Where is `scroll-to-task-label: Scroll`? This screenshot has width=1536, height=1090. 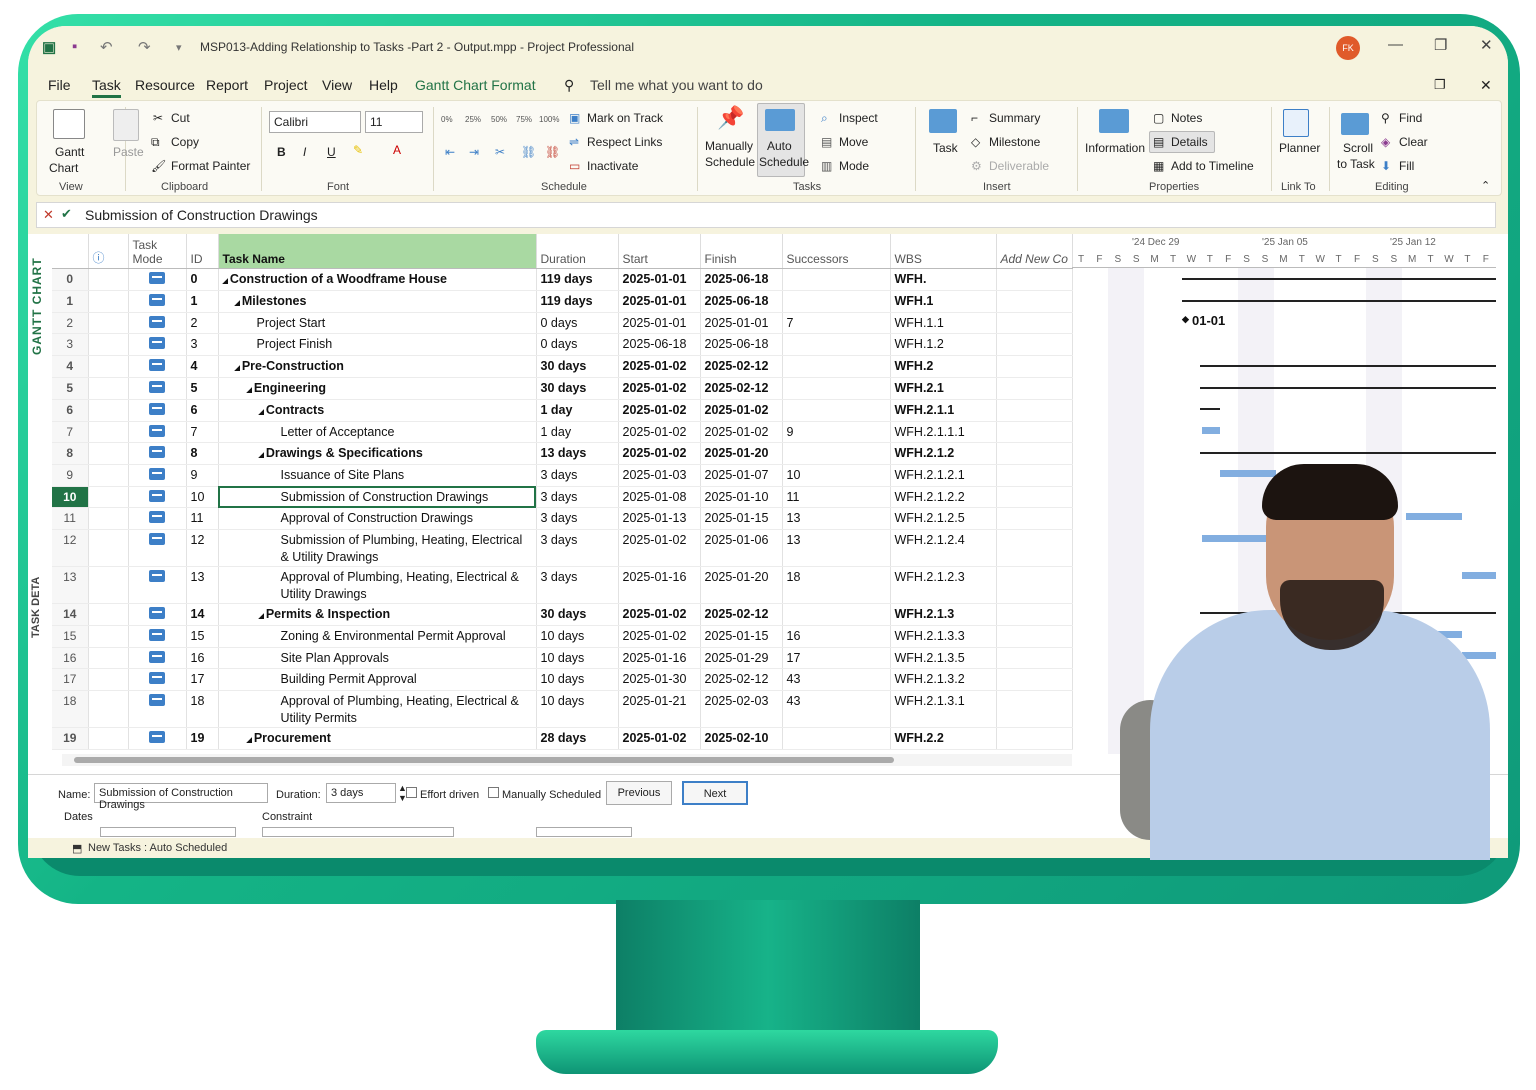
scroll-to-task-label: Scroll is located at coordinates (1358, 148).